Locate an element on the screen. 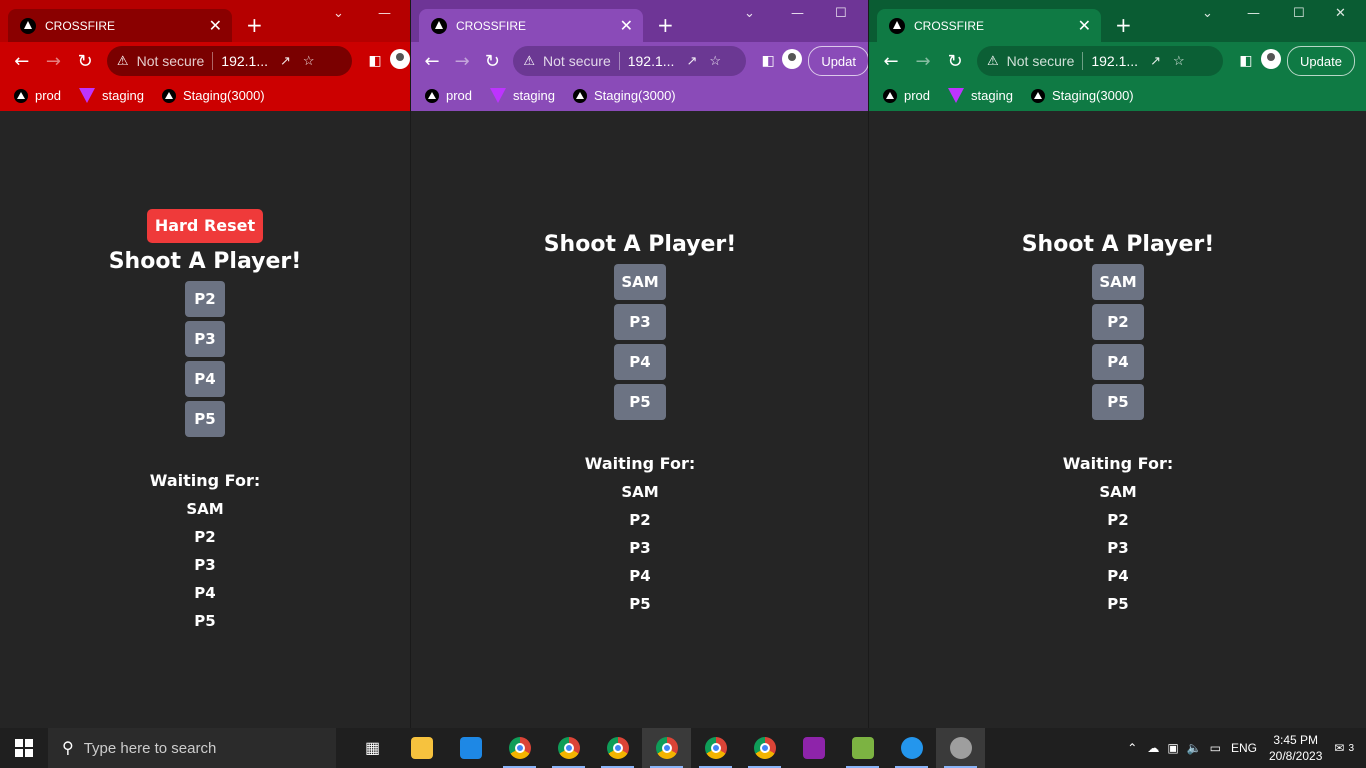  close-icon: ✕ is located at coordinates (1340, 13).